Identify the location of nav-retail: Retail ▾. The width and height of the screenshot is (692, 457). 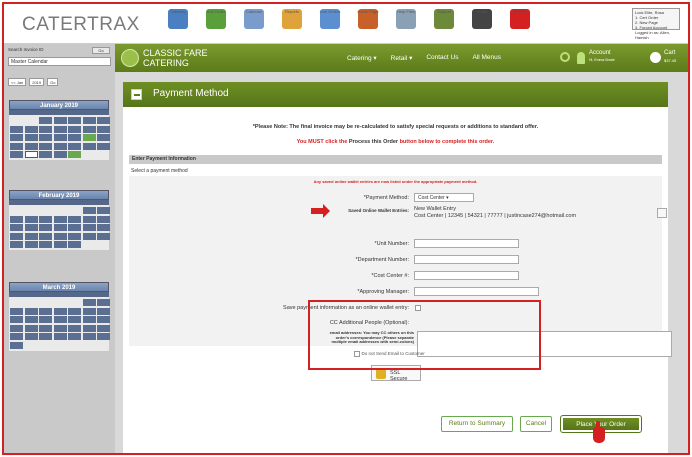
(402, 58).